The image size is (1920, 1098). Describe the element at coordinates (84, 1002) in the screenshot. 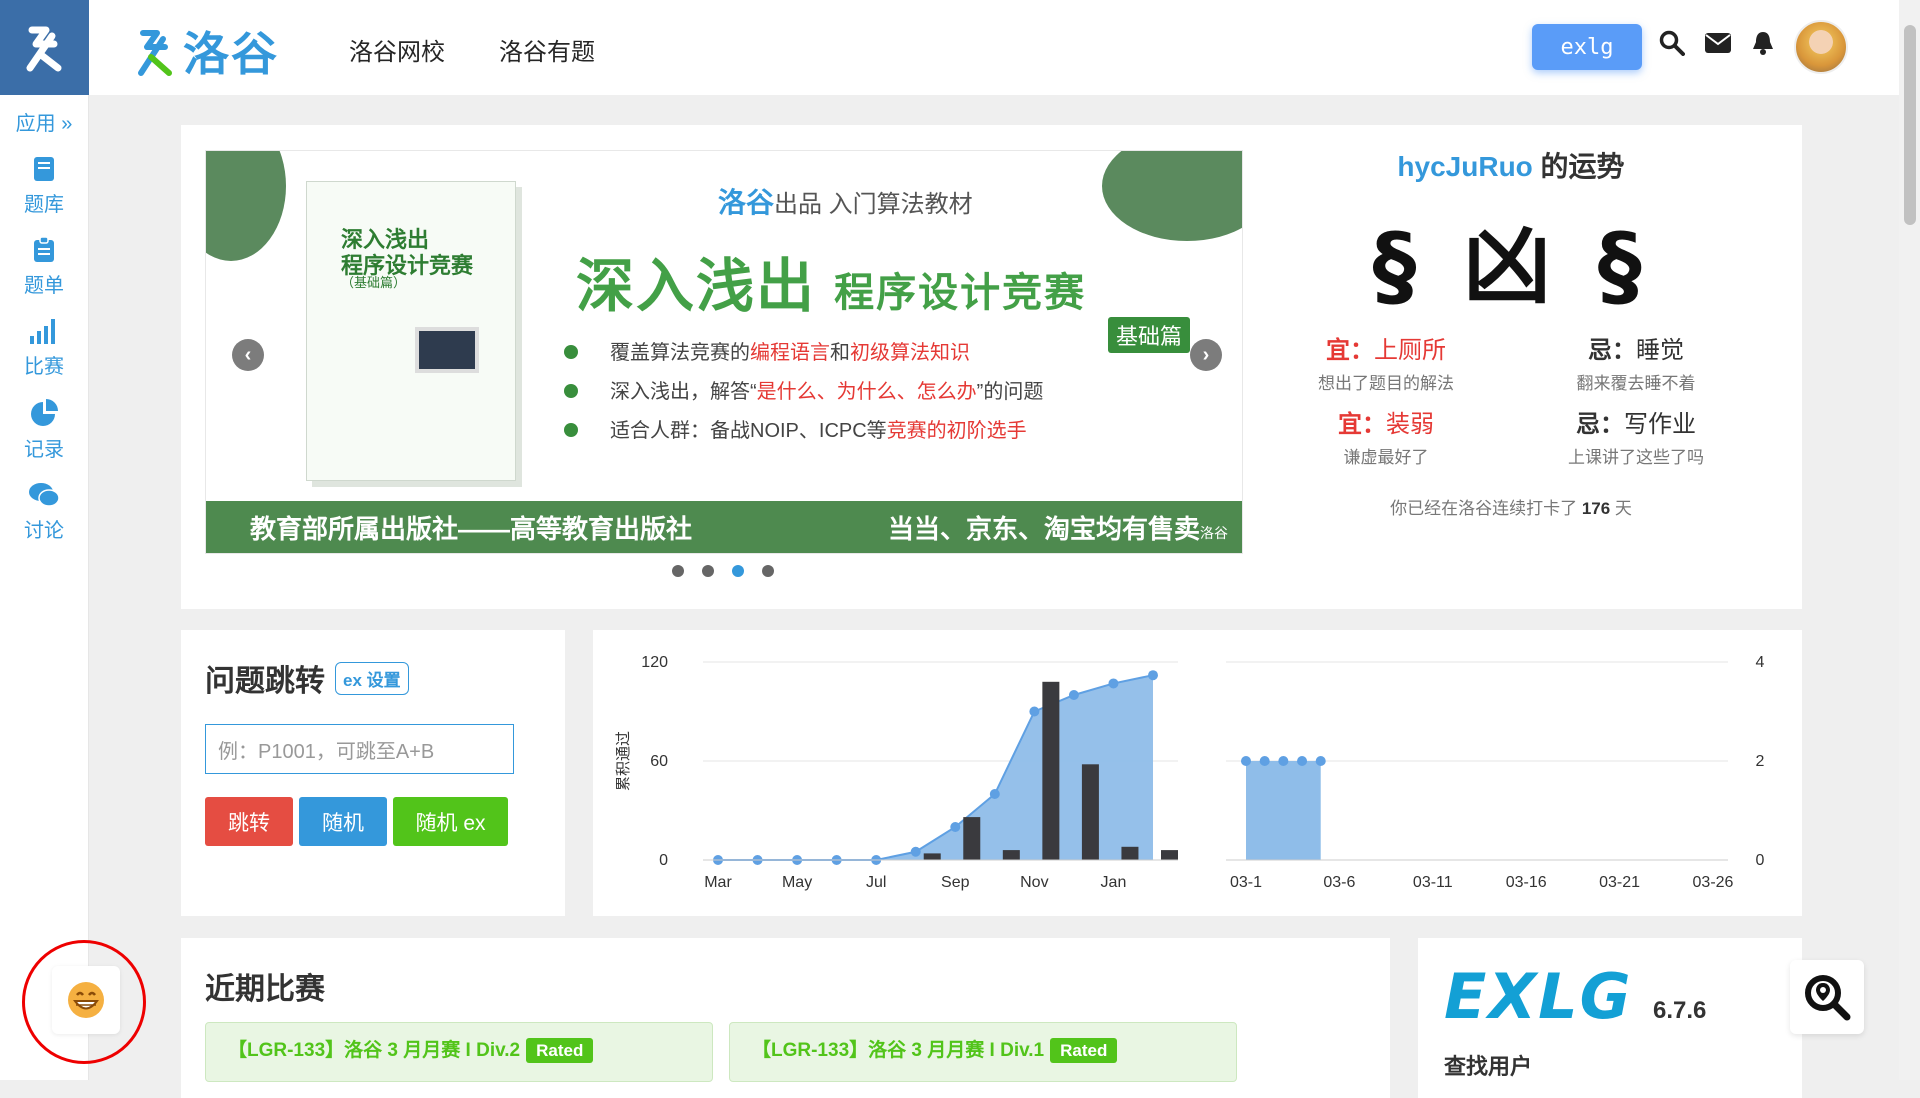

I see `highlight-circle-annotation` at that location.